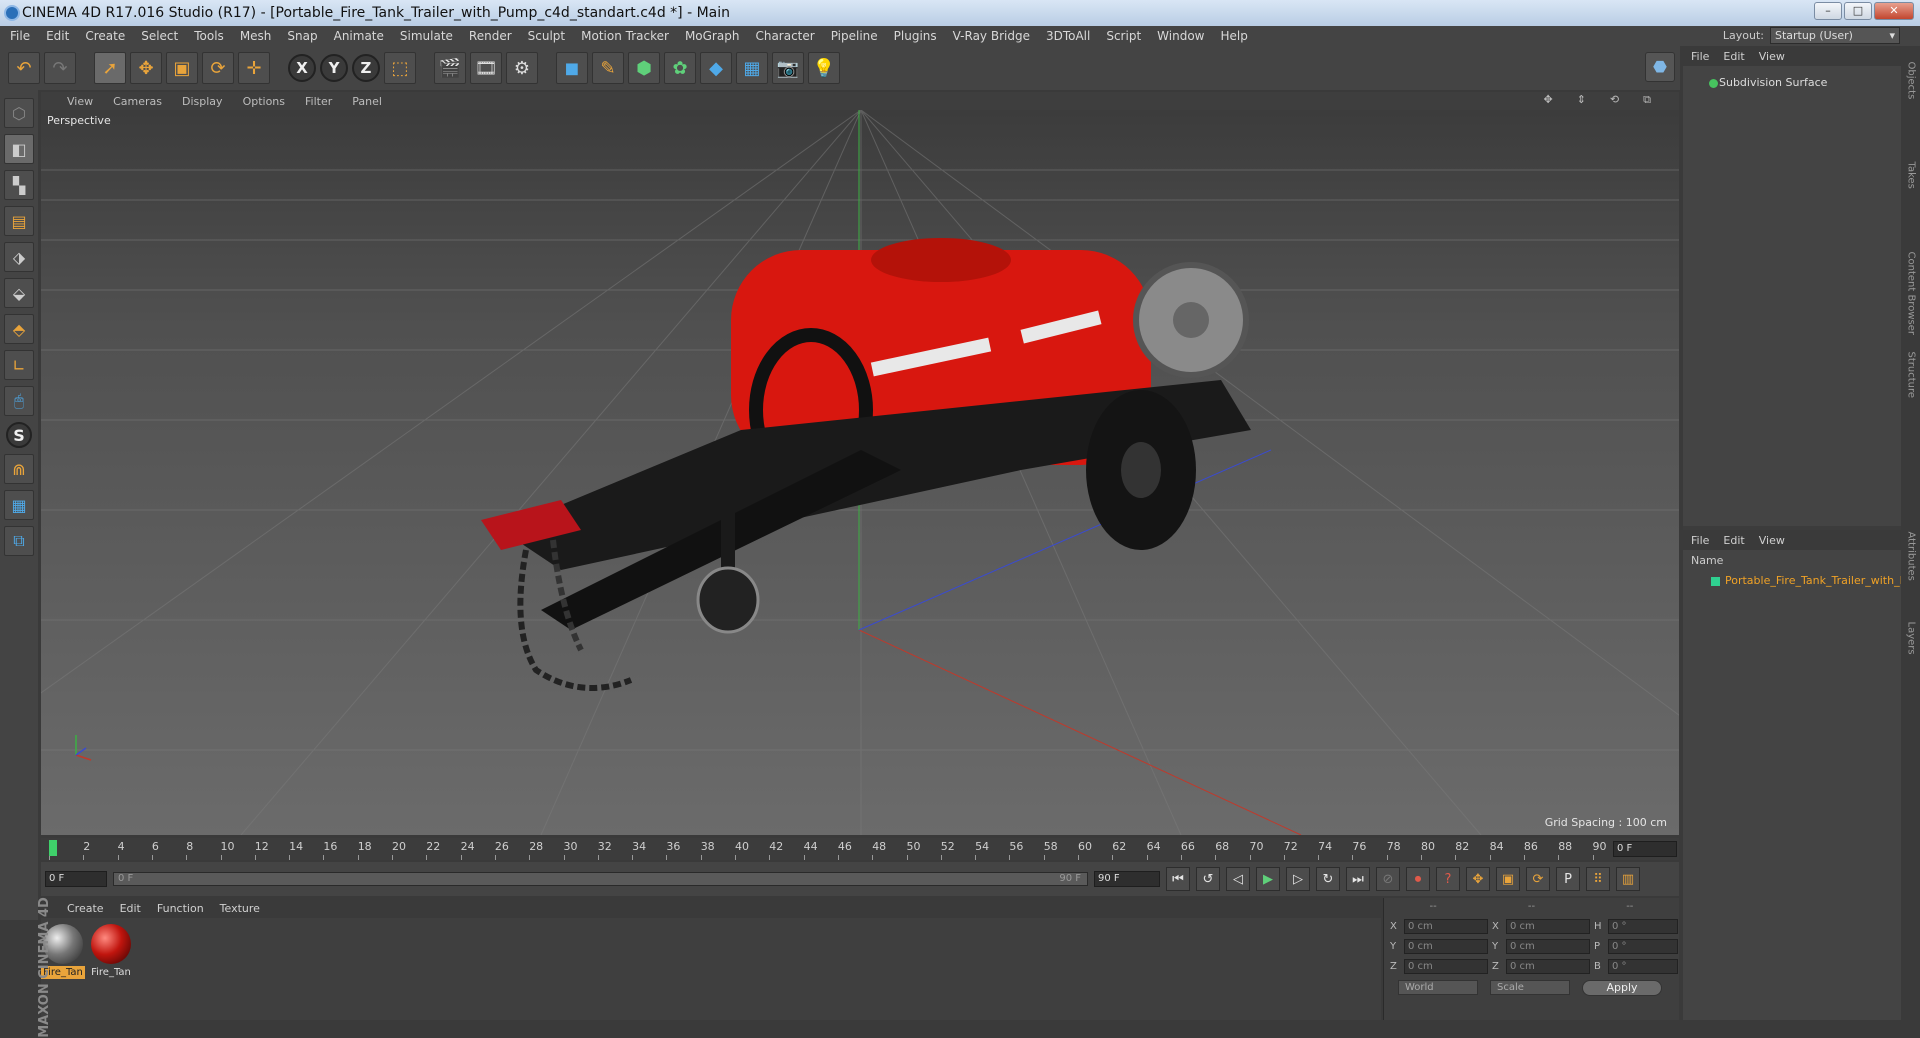 The height and width of the screenshot is (1038, 1920). What do you see at coordinates (1835, 35) in the screenshot?
I see `layout-dropdown: Startup (User)` at bounding box center [1835, 35].